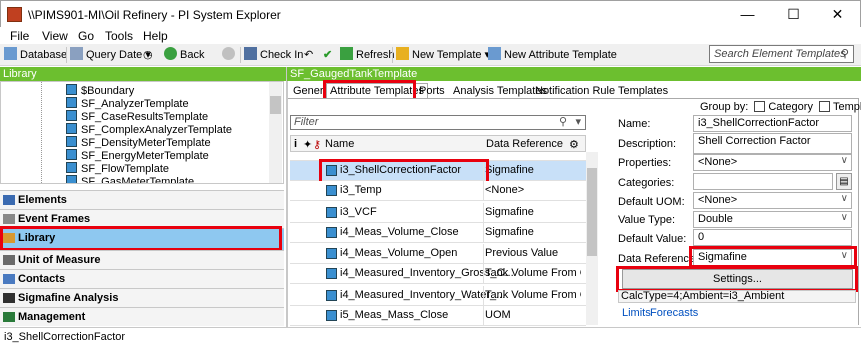  Describe the element at coordinates (651, 202) in the screenshot. I see `default-uom-label: Default UOM:` at that location.